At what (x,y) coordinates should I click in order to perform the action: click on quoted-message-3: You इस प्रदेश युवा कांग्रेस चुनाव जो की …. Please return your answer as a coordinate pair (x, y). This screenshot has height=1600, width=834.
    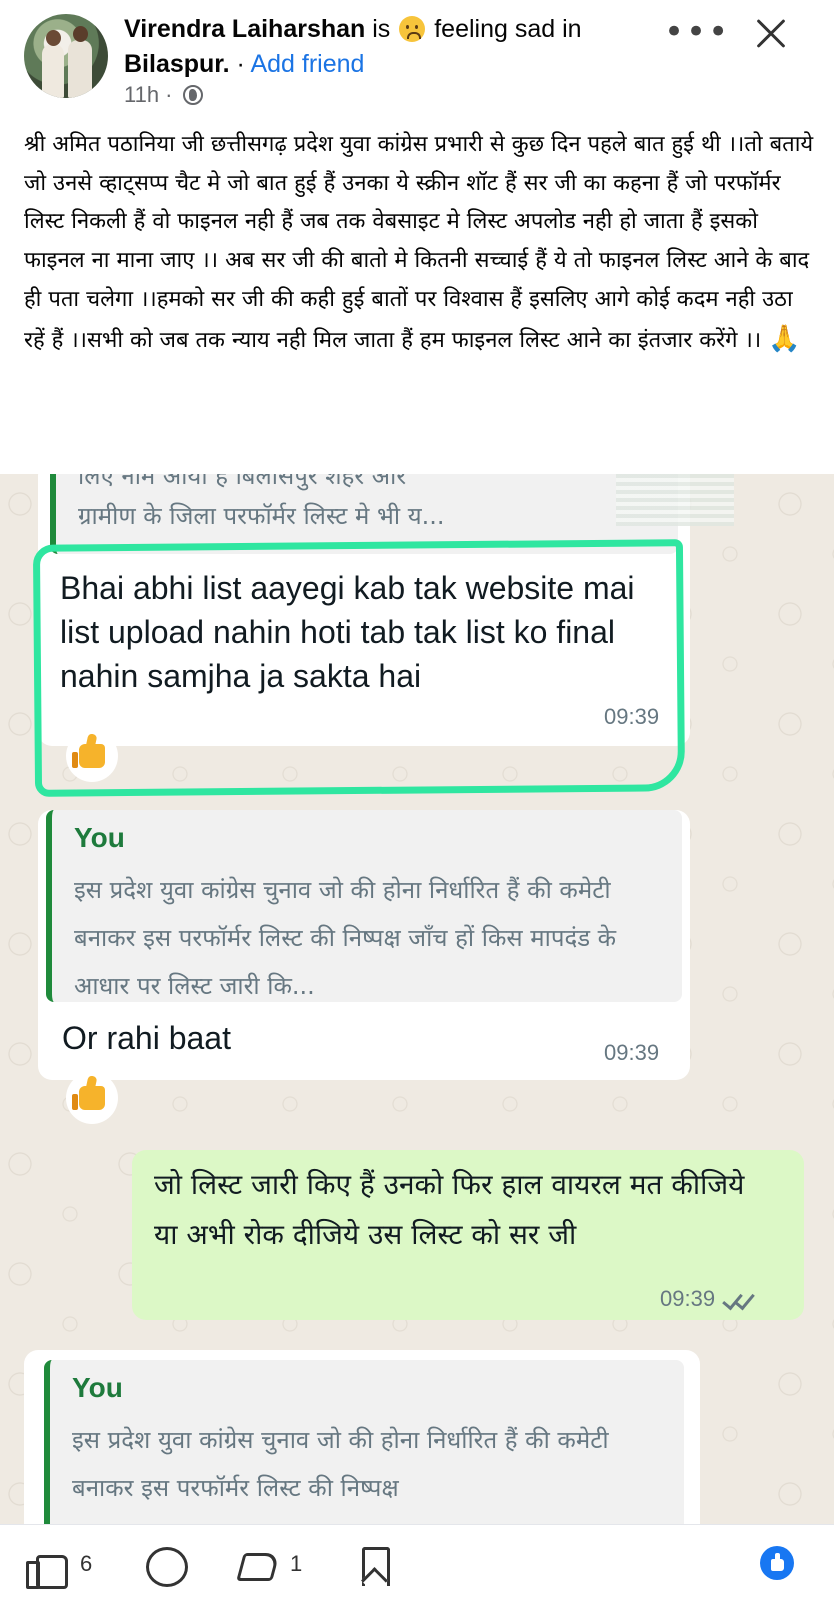
    Looking at the image, I should click on (364, 1442).